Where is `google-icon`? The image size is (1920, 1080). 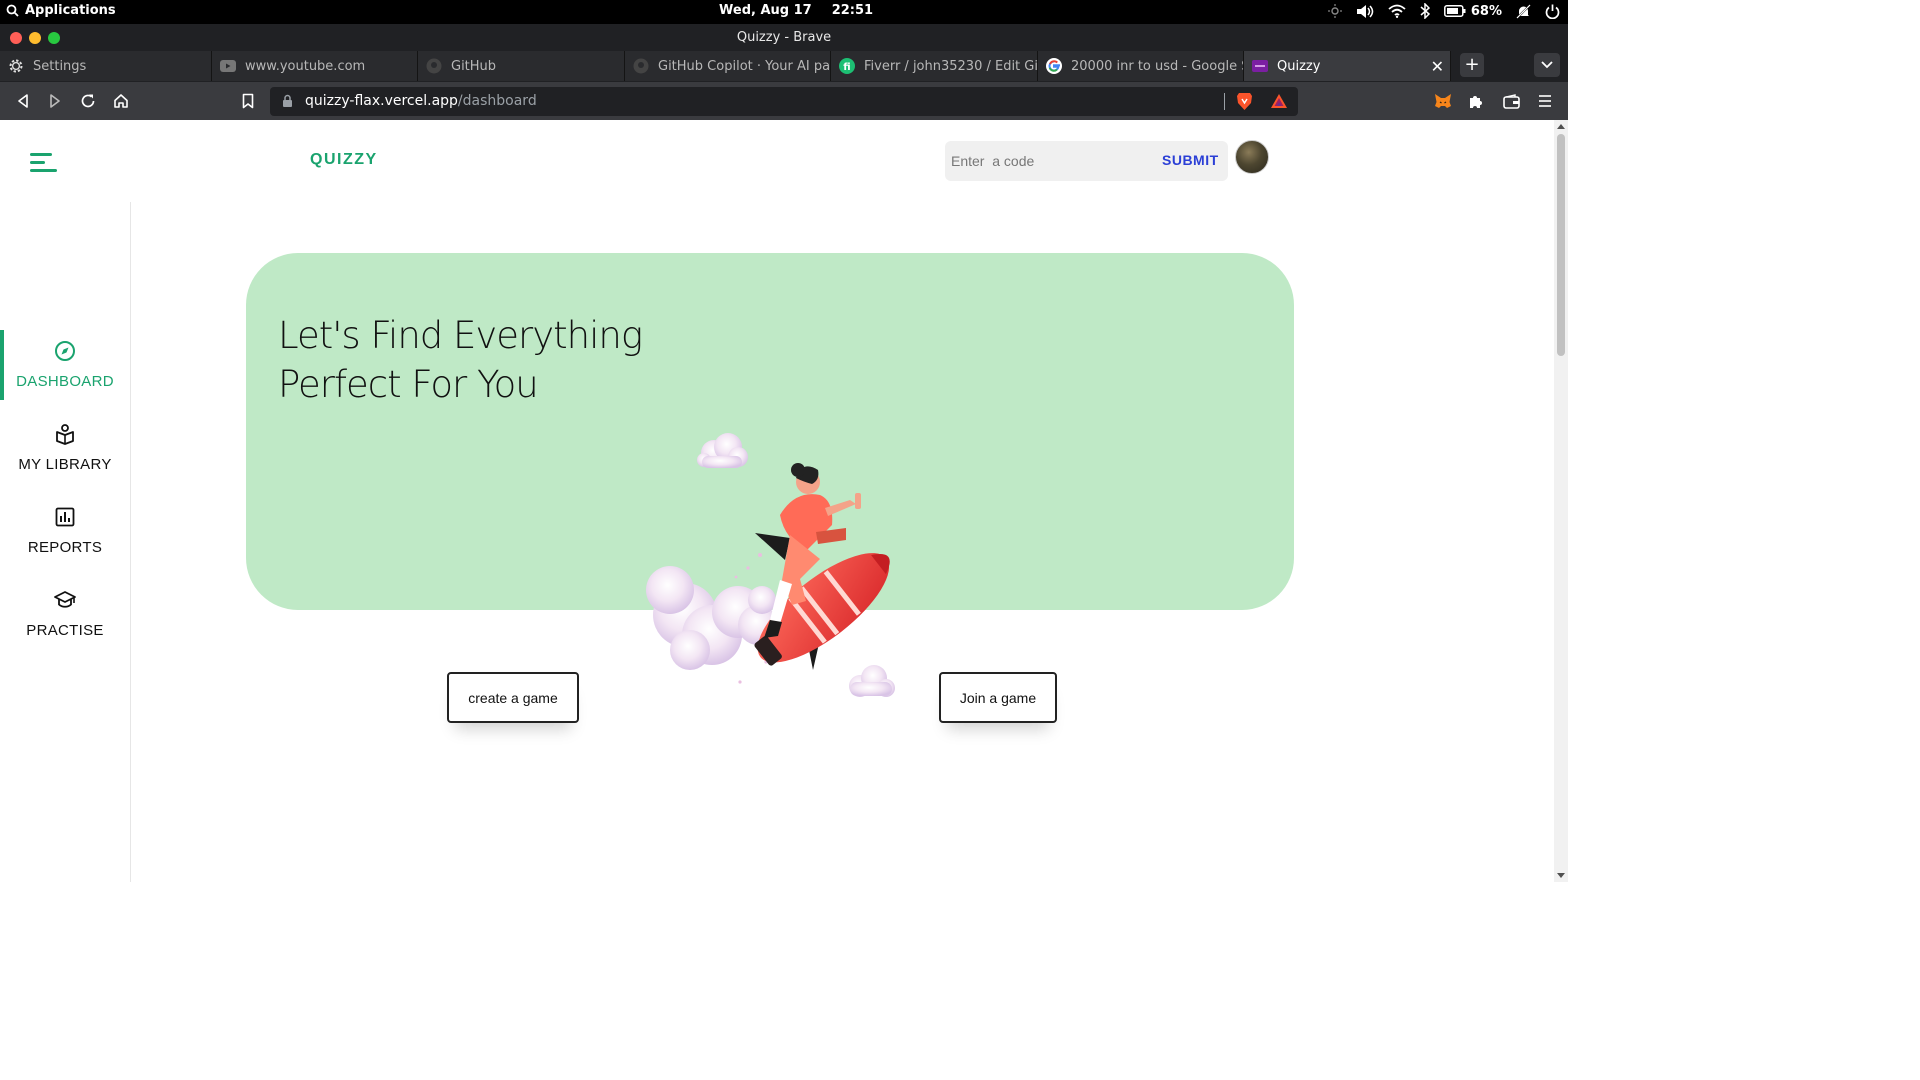 google-icon is located at coordinates (1054, 66).